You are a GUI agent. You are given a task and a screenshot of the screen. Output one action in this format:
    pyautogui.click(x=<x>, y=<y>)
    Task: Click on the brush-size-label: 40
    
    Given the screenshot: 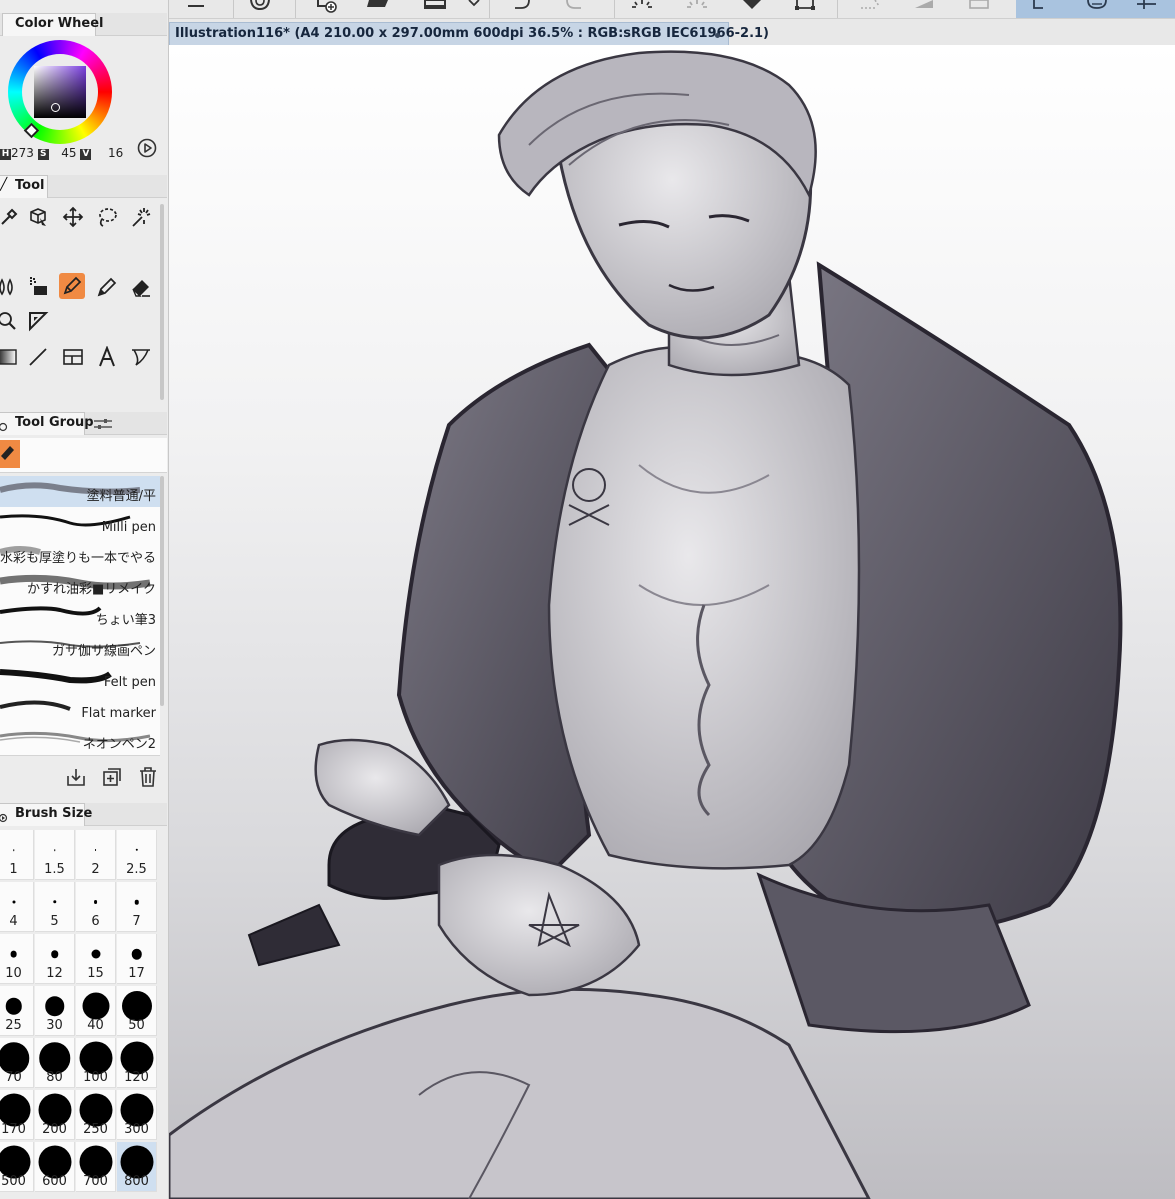 What is the action you would take?
    pyautogui.click(x=95, y=1025)
    